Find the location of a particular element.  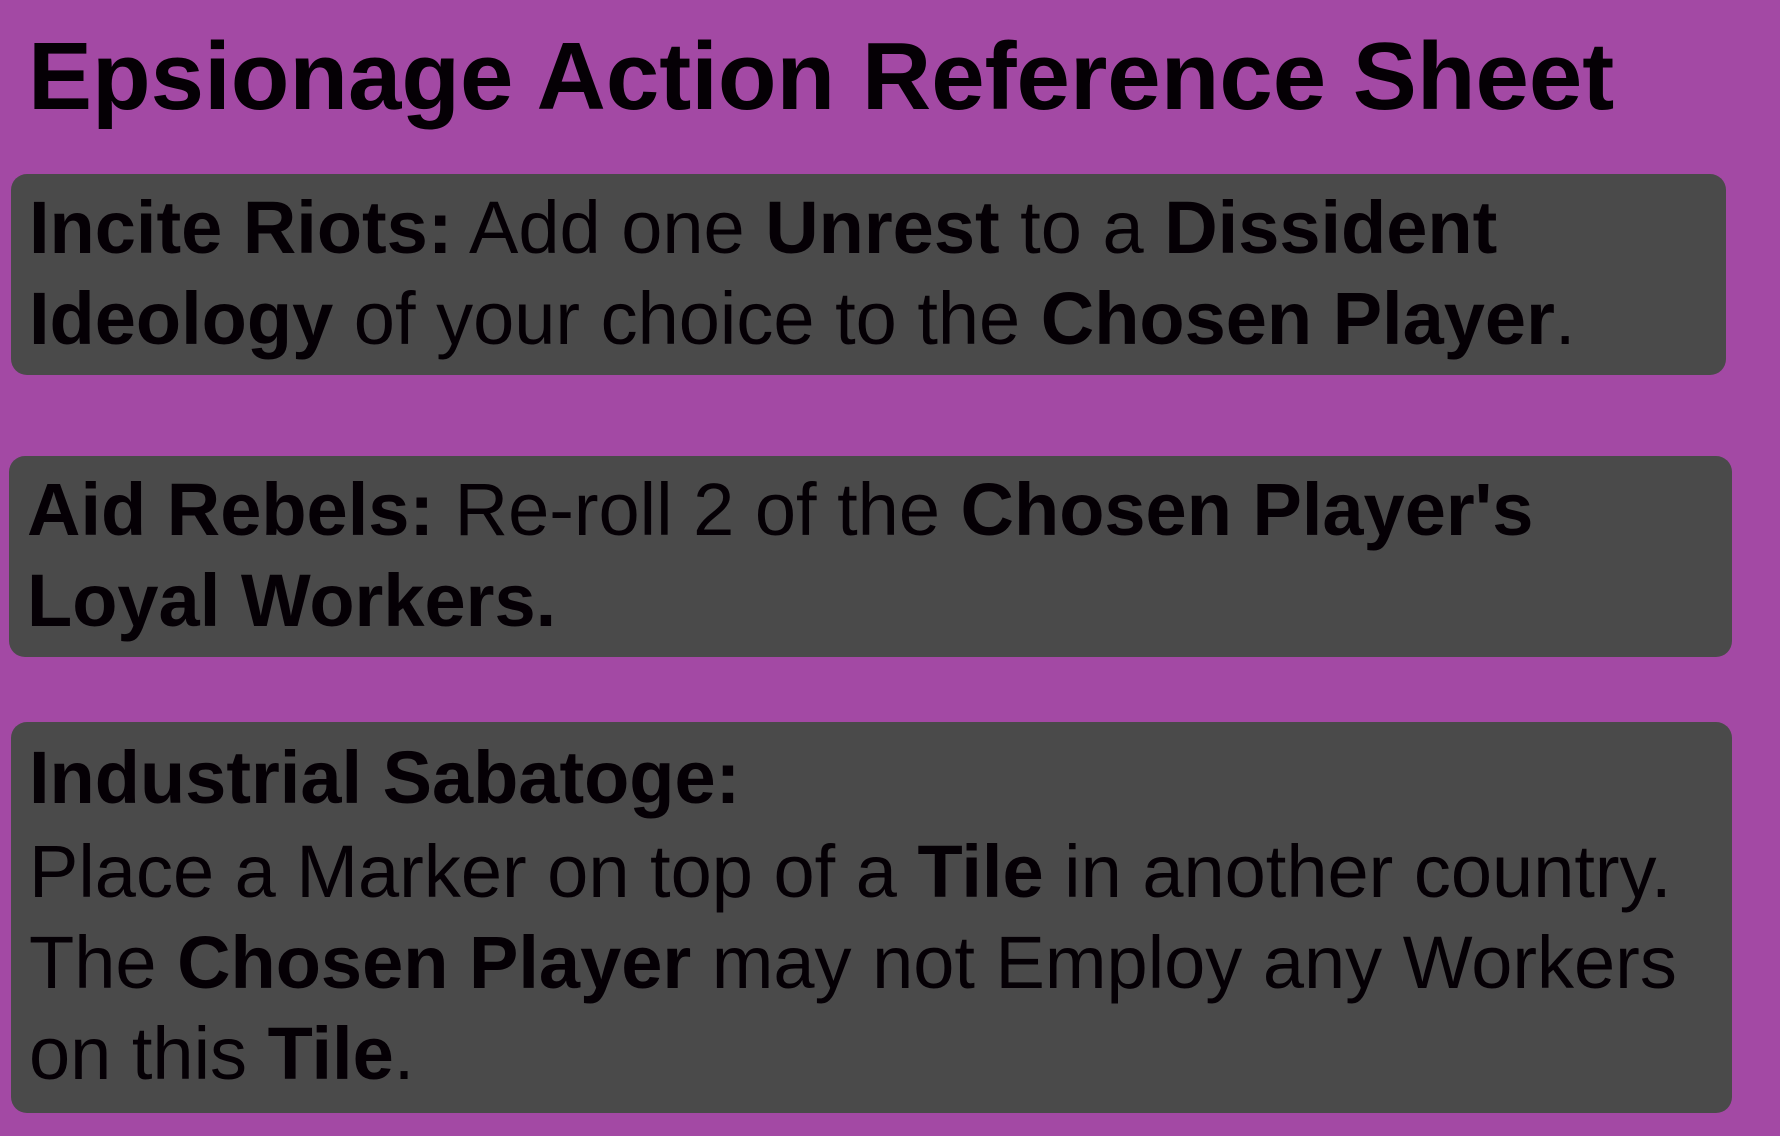

text-run: Add one is located at coordinates (609, 227).